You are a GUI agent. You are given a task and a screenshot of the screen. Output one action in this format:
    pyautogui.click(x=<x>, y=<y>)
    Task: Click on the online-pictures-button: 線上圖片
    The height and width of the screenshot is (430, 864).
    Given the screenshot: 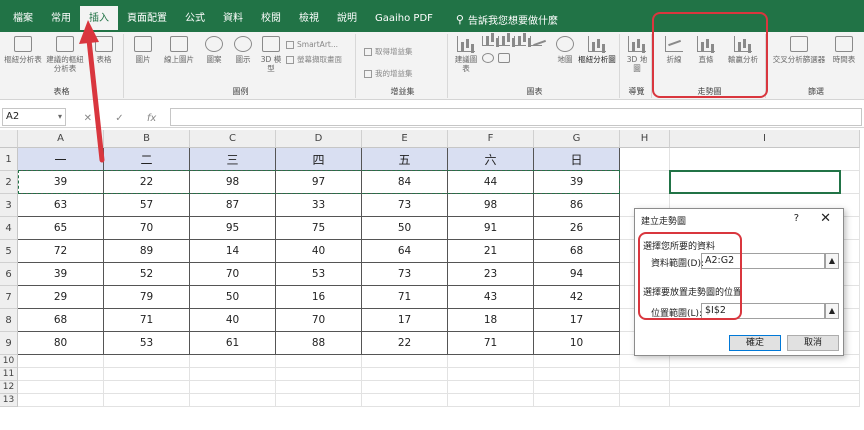 What is the action you would take?
    pyautogui.click(x=179, y=50)
    